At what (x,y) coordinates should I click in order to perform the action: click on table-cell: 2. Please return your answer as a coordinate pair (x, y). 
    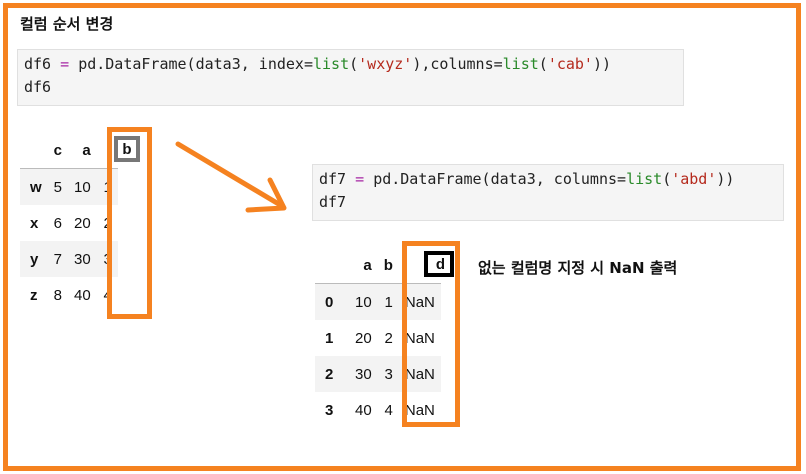
    Looking at the image, I should click on (388, 338).